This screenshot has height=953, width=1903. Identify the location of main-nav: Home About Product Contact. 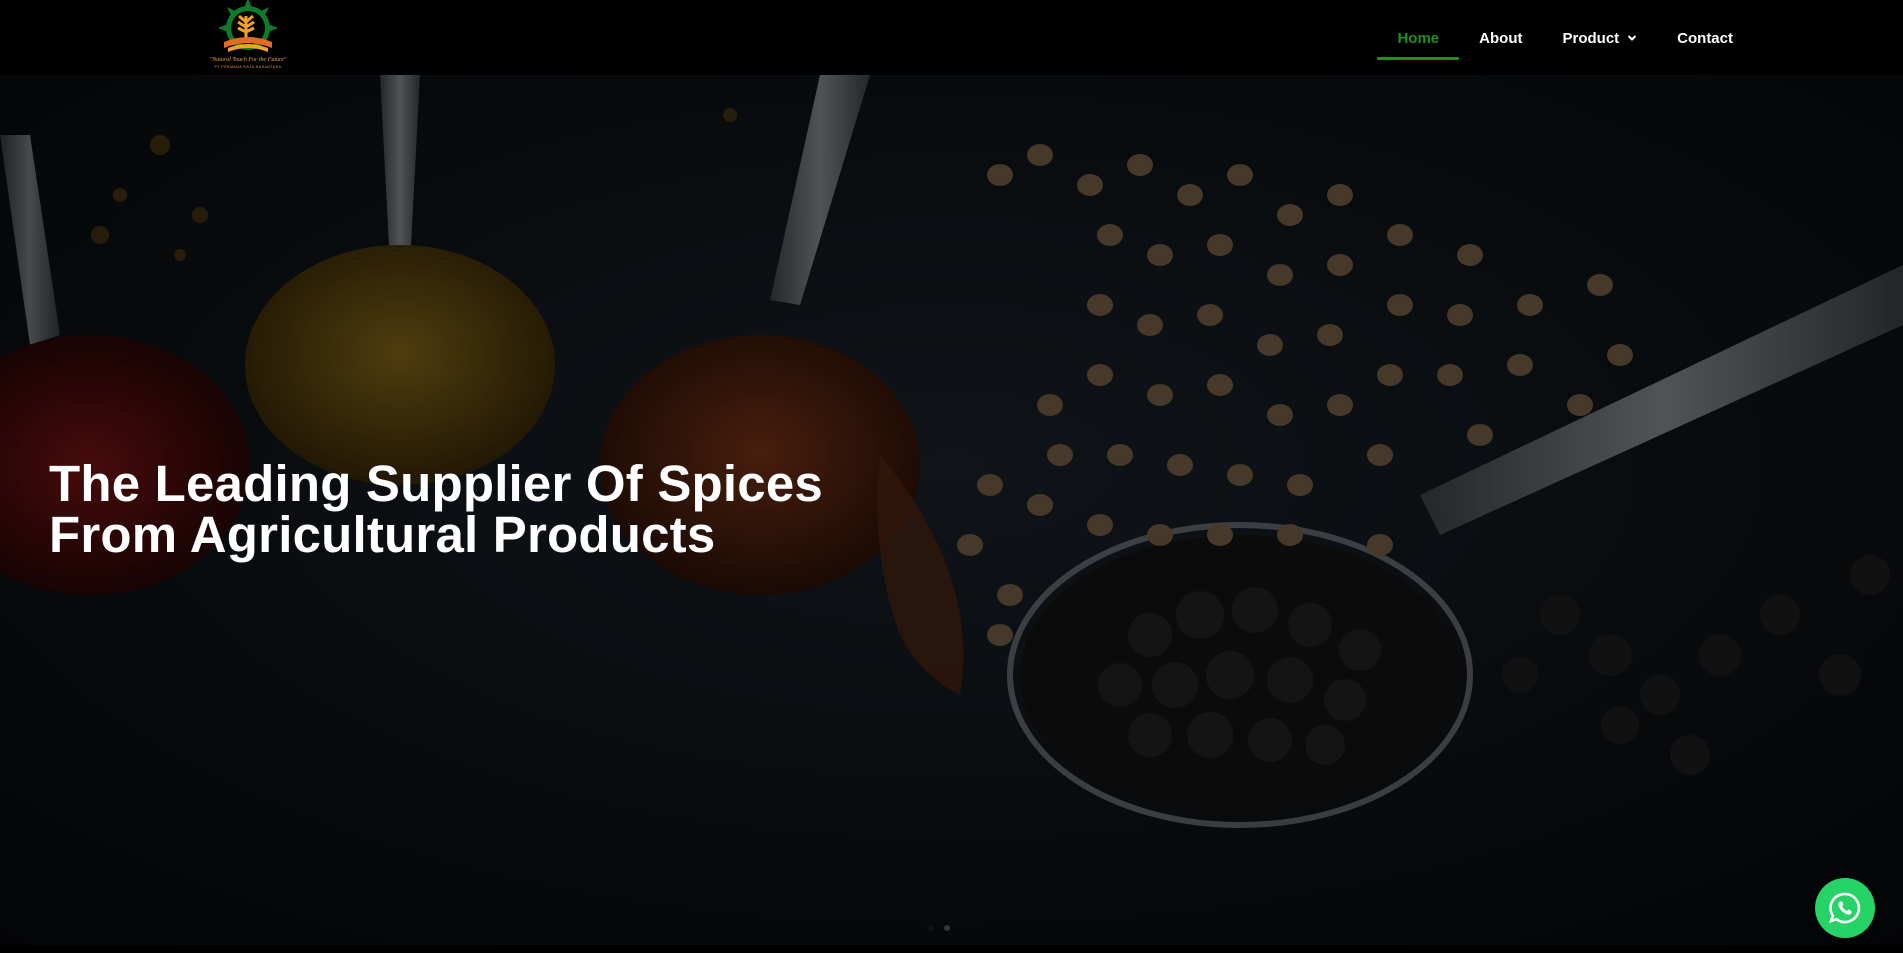
(1565, 38).